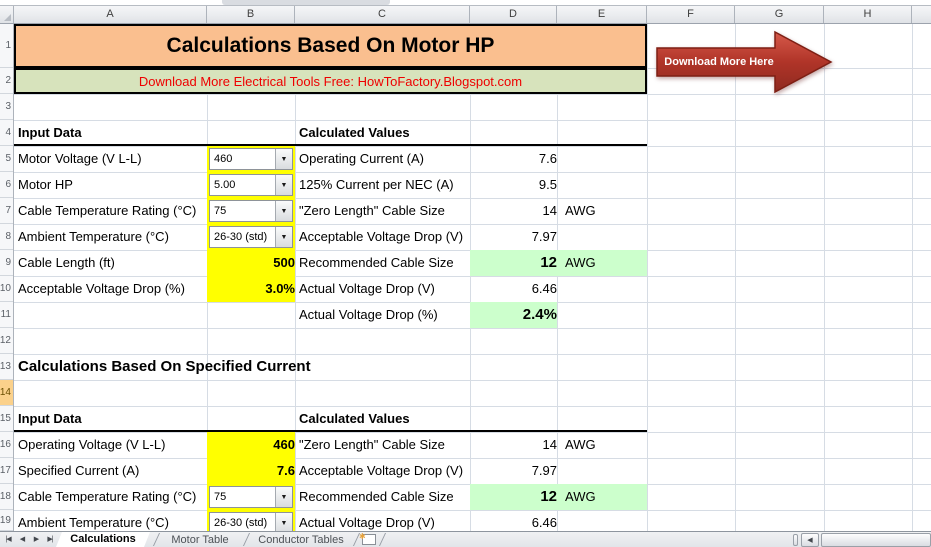 This screenshot has height=547, width=931. I want to click on calc-value: 7.6, so click(516, 159).